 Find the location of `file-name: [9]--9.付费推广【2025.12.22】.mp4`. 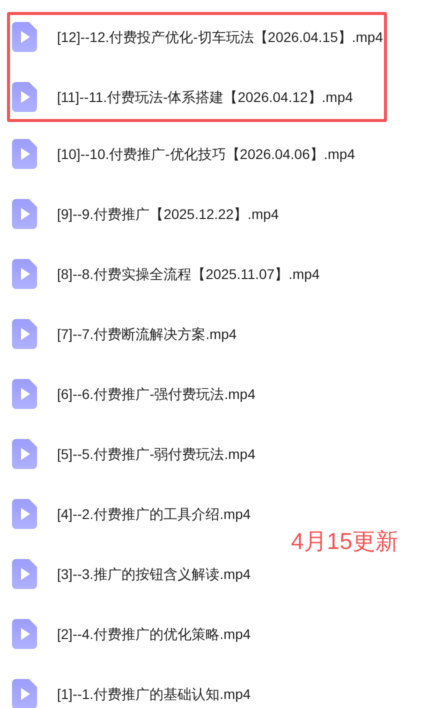

file-name: [9]--9.付费推广【2025.12.22】.mp4 is located at coordinates (168, 214).